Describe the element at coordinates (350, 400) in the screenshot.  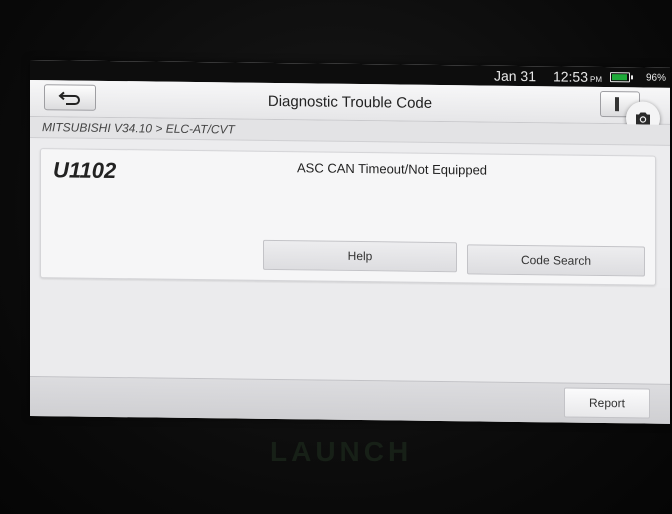
I see `bottom-toolbar: Report` at that location.